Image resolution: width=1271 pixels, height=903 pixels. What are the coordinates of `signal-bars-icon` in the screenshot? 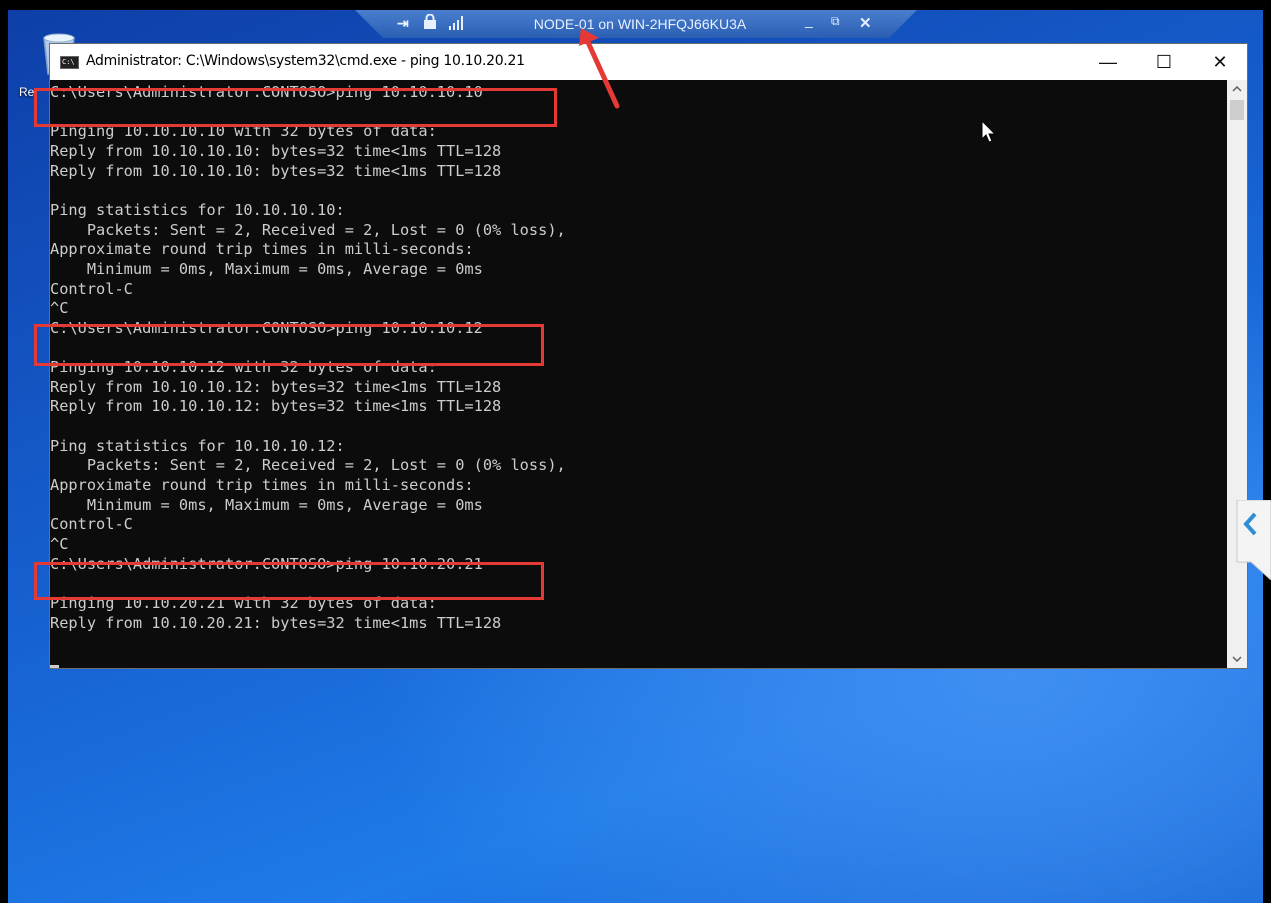 It's located at (457, 23).